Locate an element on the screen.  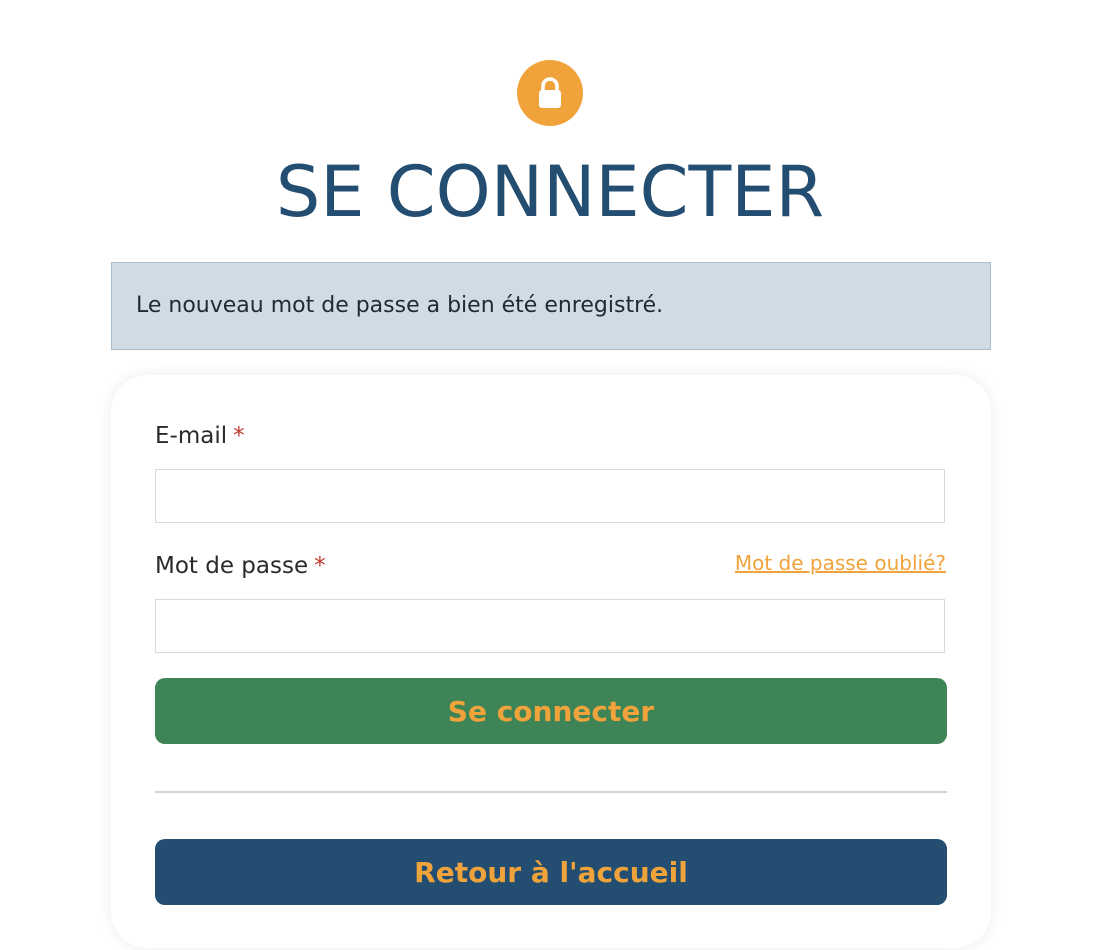
email-input is located at coordinates (550, 496).